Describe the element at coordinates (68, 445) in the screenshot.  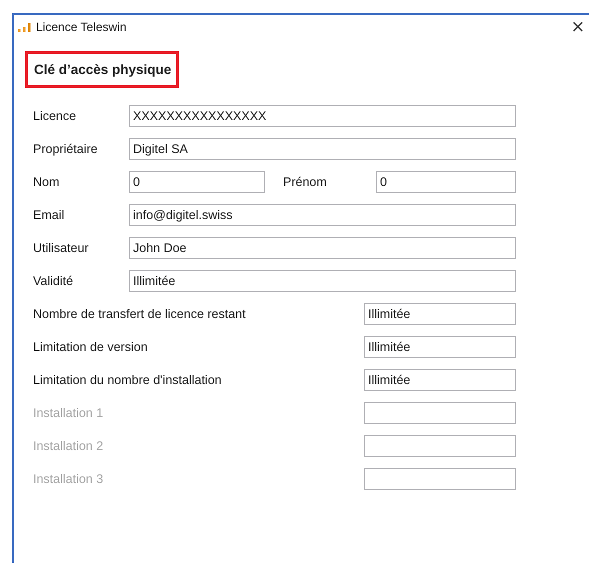
I see `field-label: Installation 2` at that location.